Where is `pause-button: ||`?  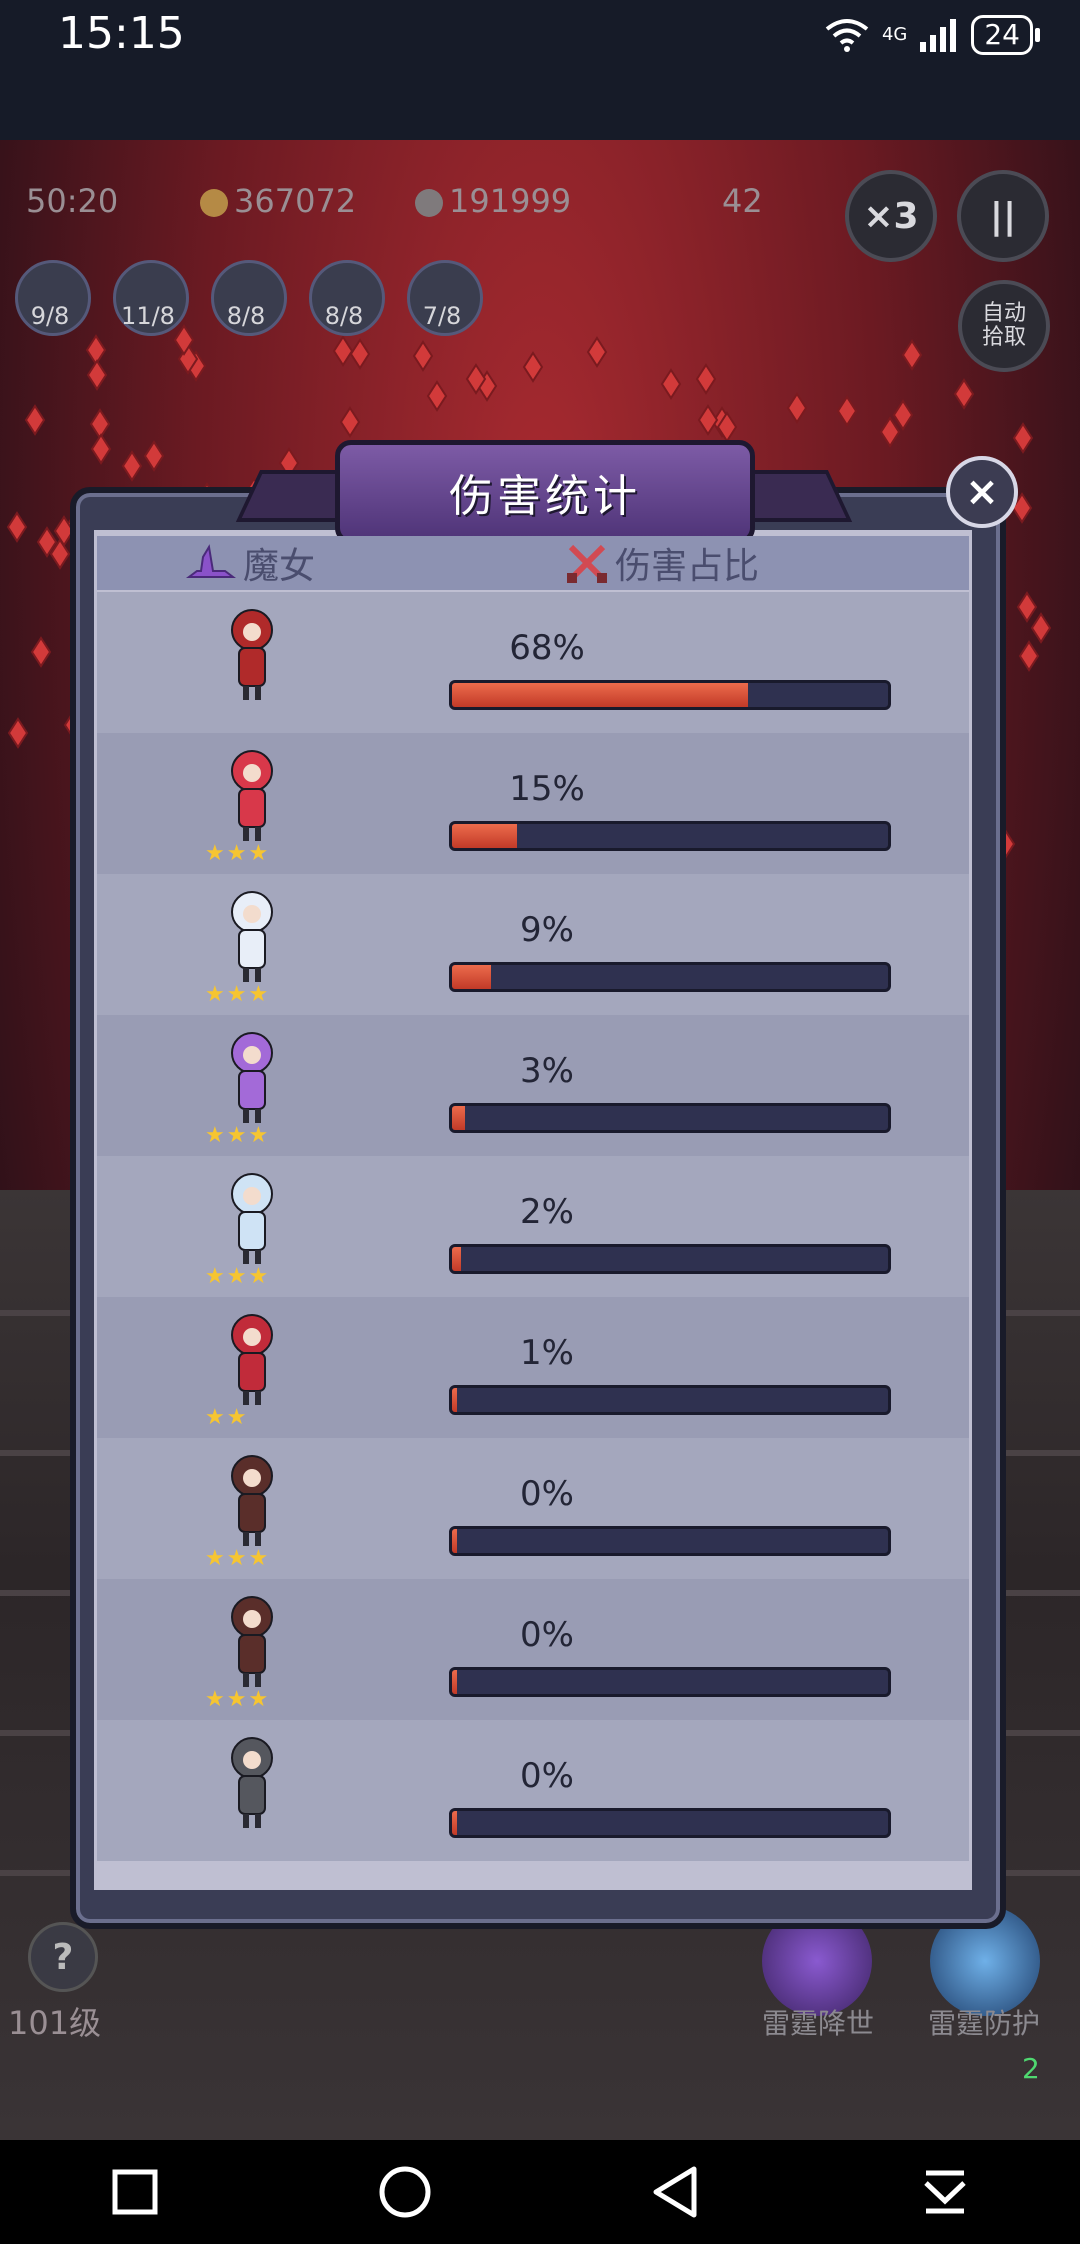 pause-button: || is located at coordinates (1003, 216).